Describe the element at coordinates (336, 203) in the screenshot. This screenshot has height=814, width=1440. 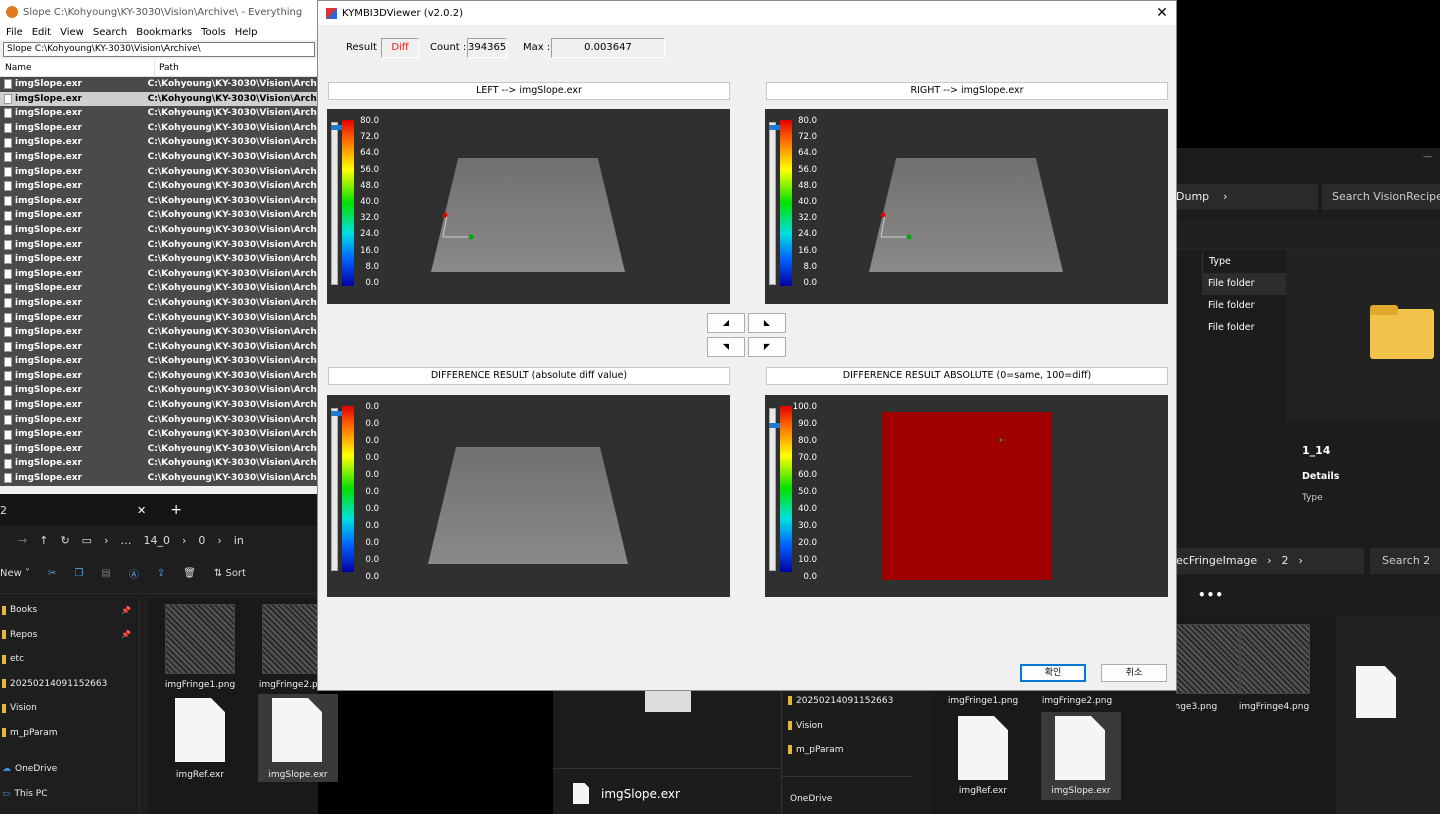
I see `left-scale-slider` at that location.